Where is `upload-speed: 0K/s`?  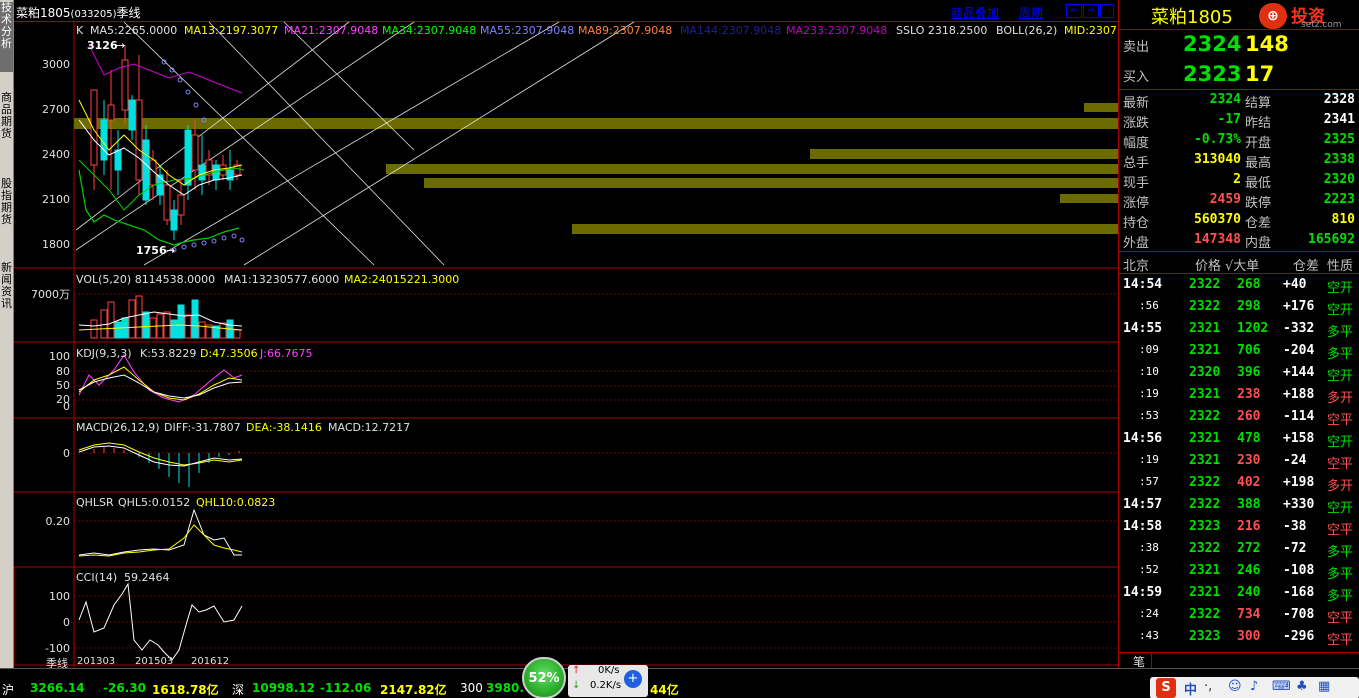
upload-speed: 0K/s is located at coordinates (609, 670).